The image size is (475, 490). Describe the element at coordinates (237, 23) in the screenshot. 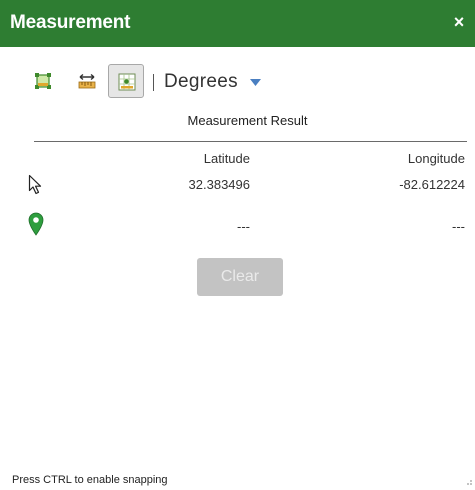

I see `title-bar: Measurement ×` at that location.